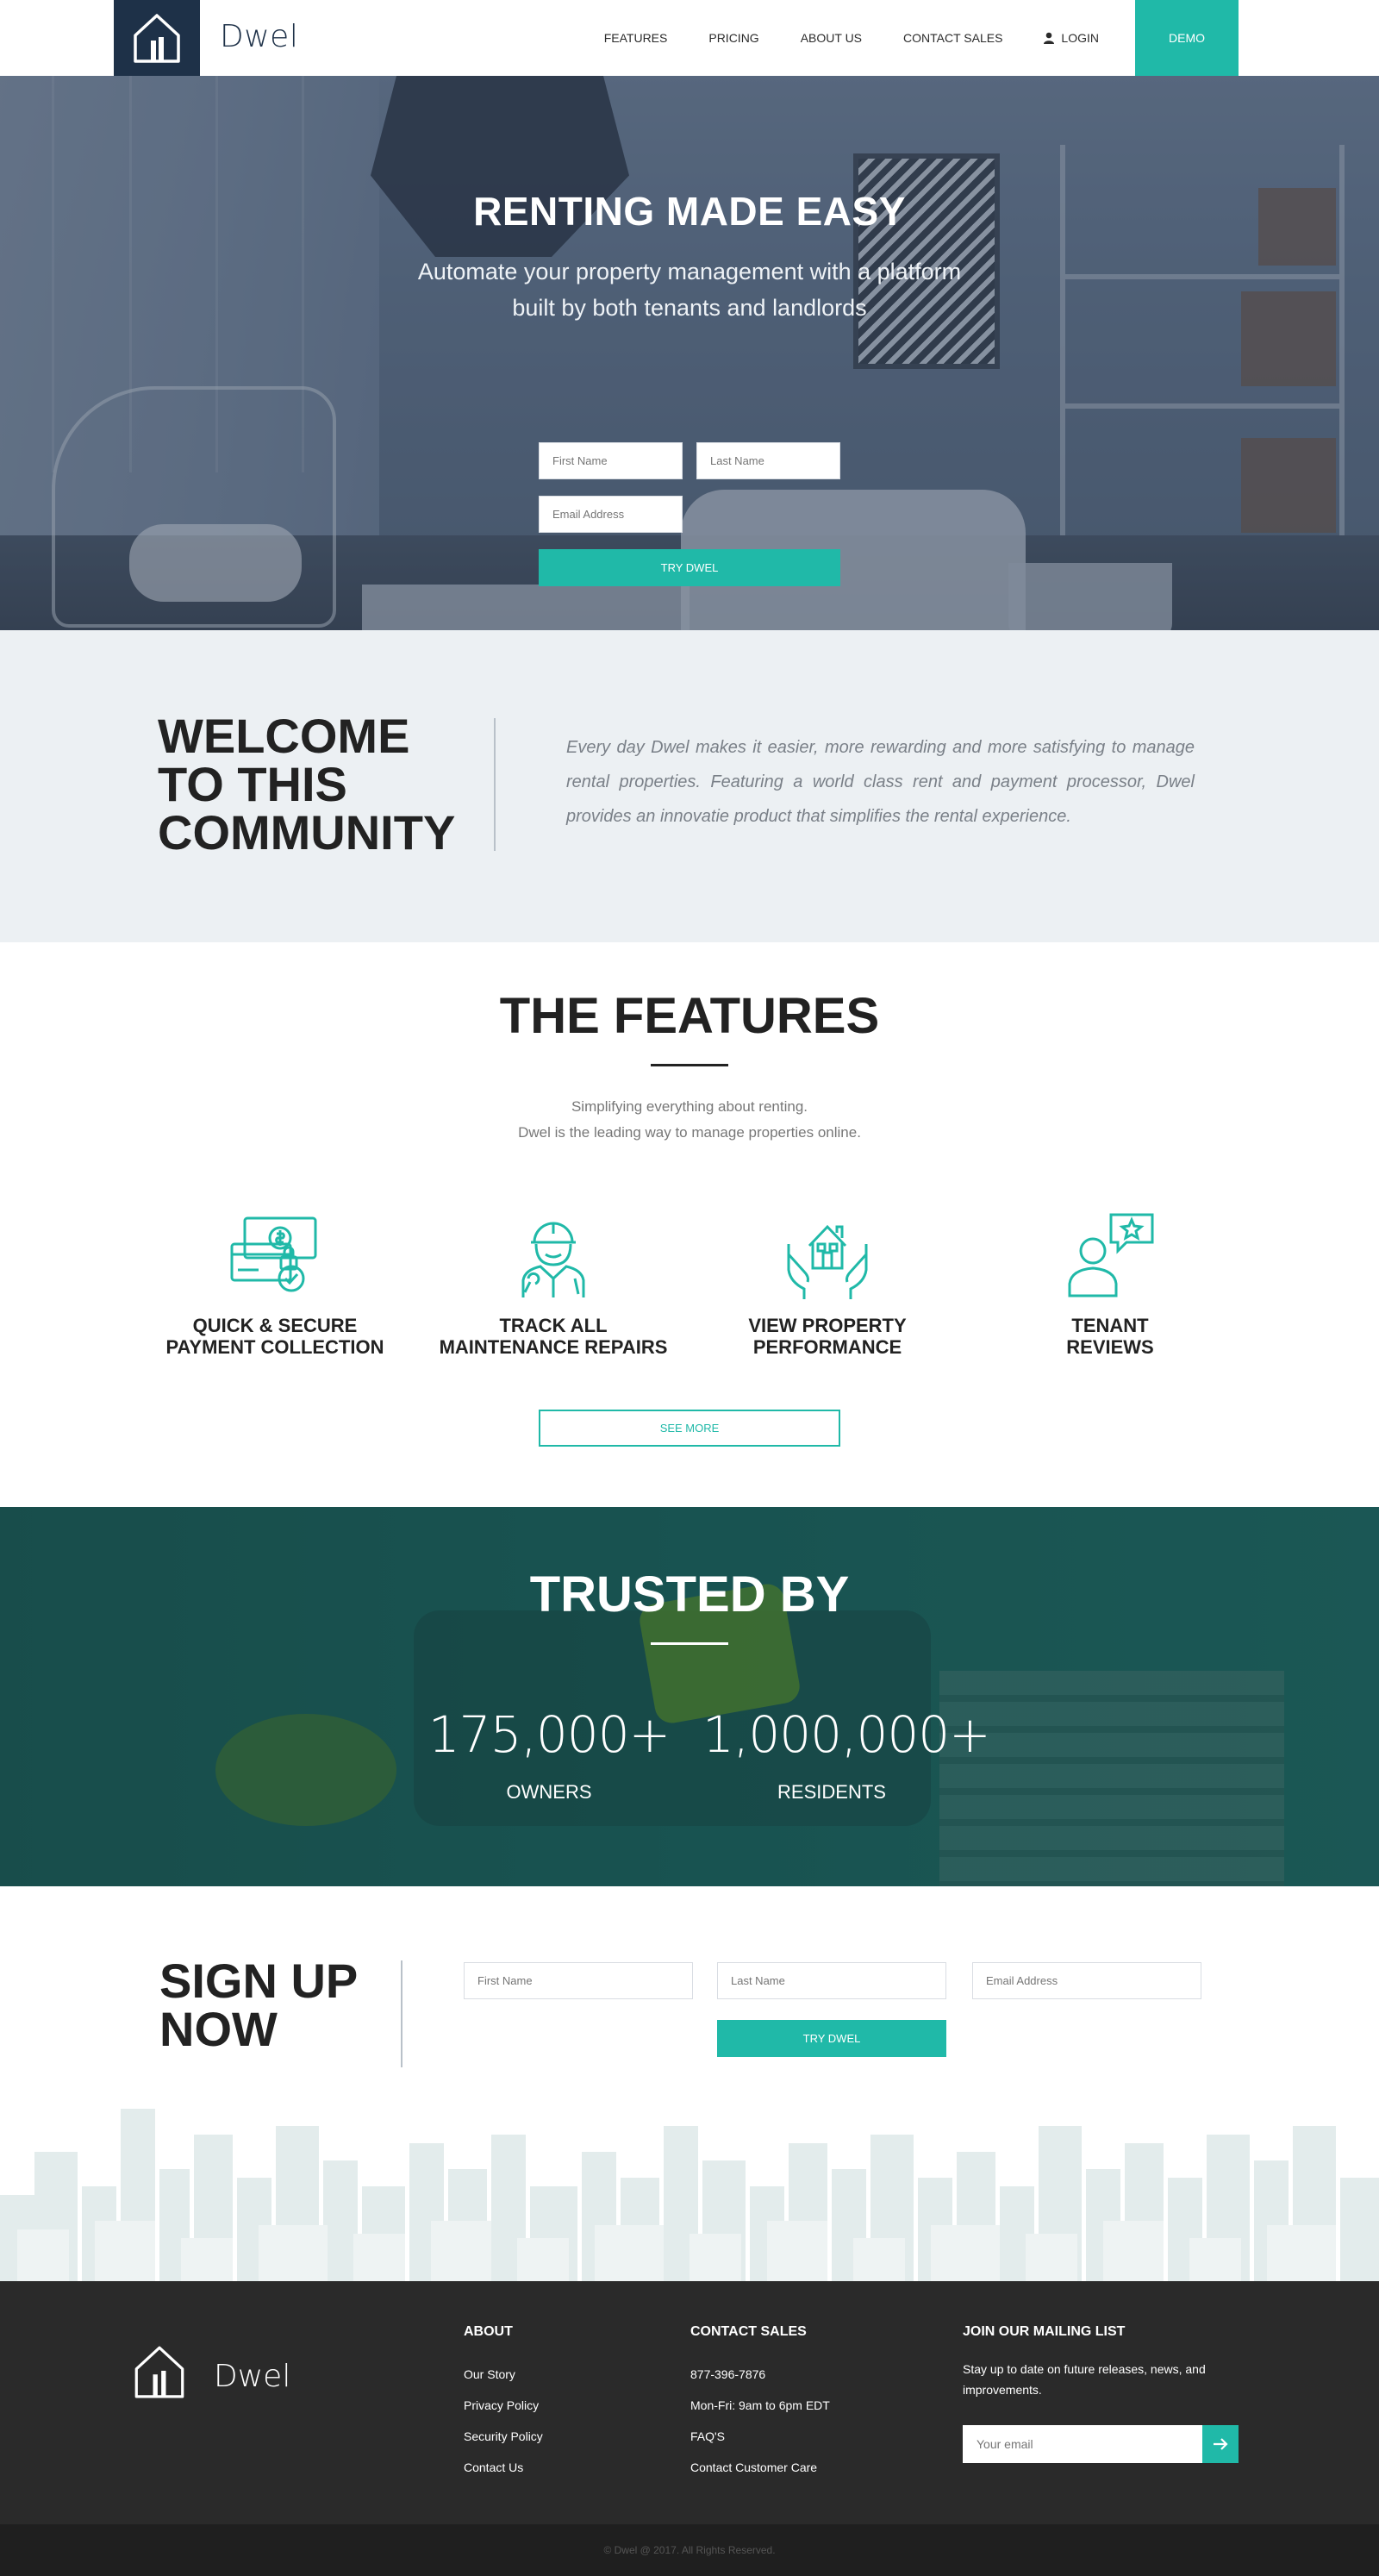 Image resolution: width=1379 pixels, height=2576 pixels. I want to click on mailing-submit-button, so click(1220, 2444).